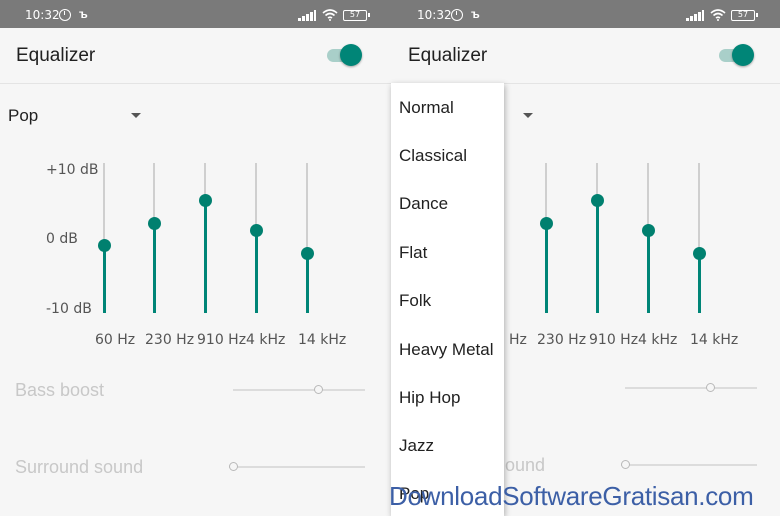 Image resolution: width=780 pixels, height=516 pixels. What do you see at coordinates (60, 390) in the screenshot?
I see `bass-boost-label: Bass boost` at bounding box center [60, 390].